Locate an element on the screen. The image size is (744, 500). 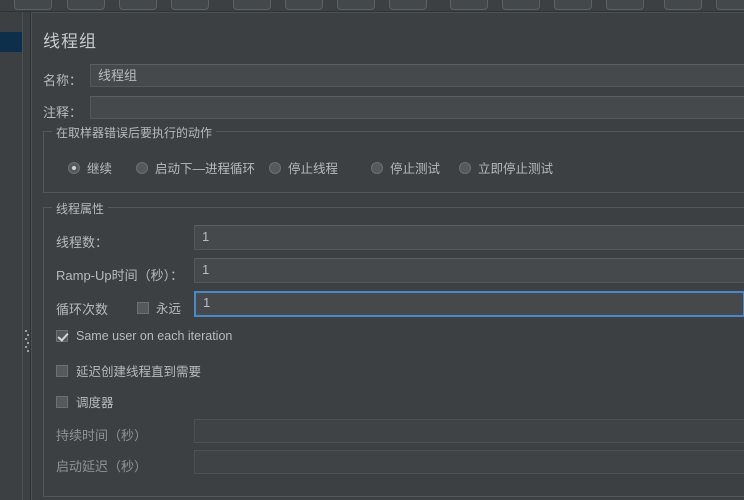
ramp-up-label: Ramp-Up时间（秒）： is located at coordinates (120, 275).